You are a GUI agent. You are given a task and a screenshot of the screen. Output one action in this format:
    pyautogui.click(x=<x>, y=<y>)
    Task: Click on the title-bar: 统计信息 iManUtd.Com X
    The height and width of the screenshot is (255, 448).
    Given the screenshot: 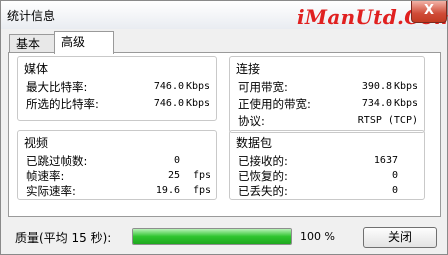 What is the action you would take?
    pyautogui.click(x=224, y=15)
    